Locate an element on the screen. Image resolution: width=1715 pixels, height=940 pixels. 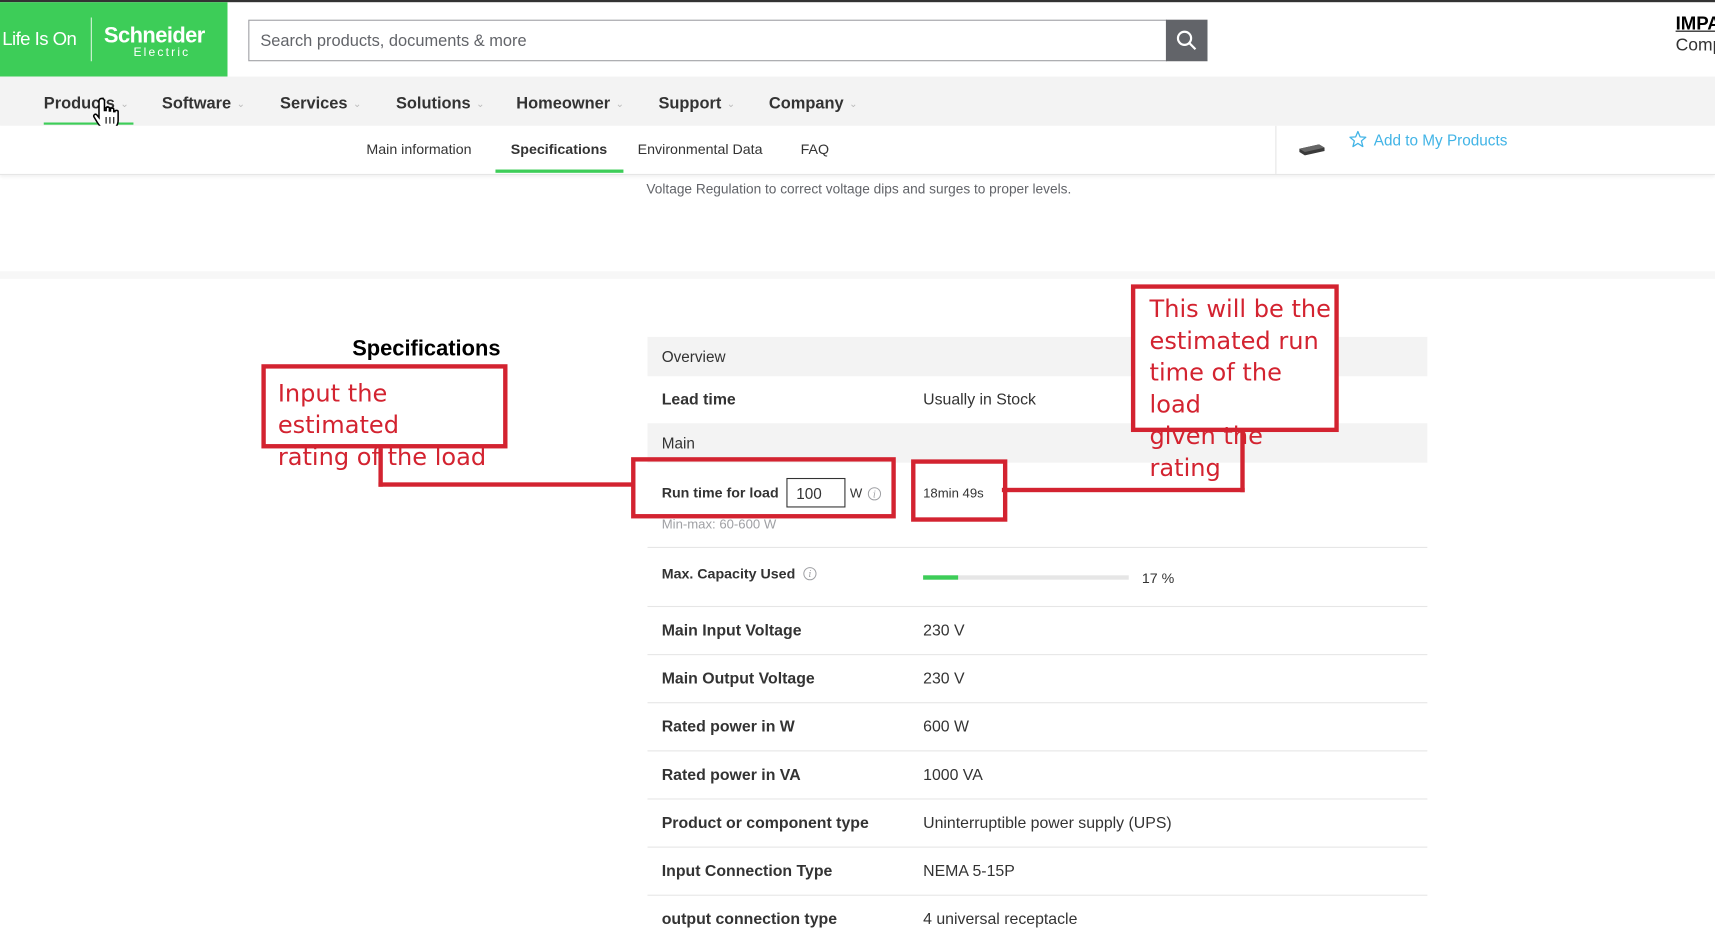
spec-row: Rated power in W 600 W is located at coordinates (1037, 727).